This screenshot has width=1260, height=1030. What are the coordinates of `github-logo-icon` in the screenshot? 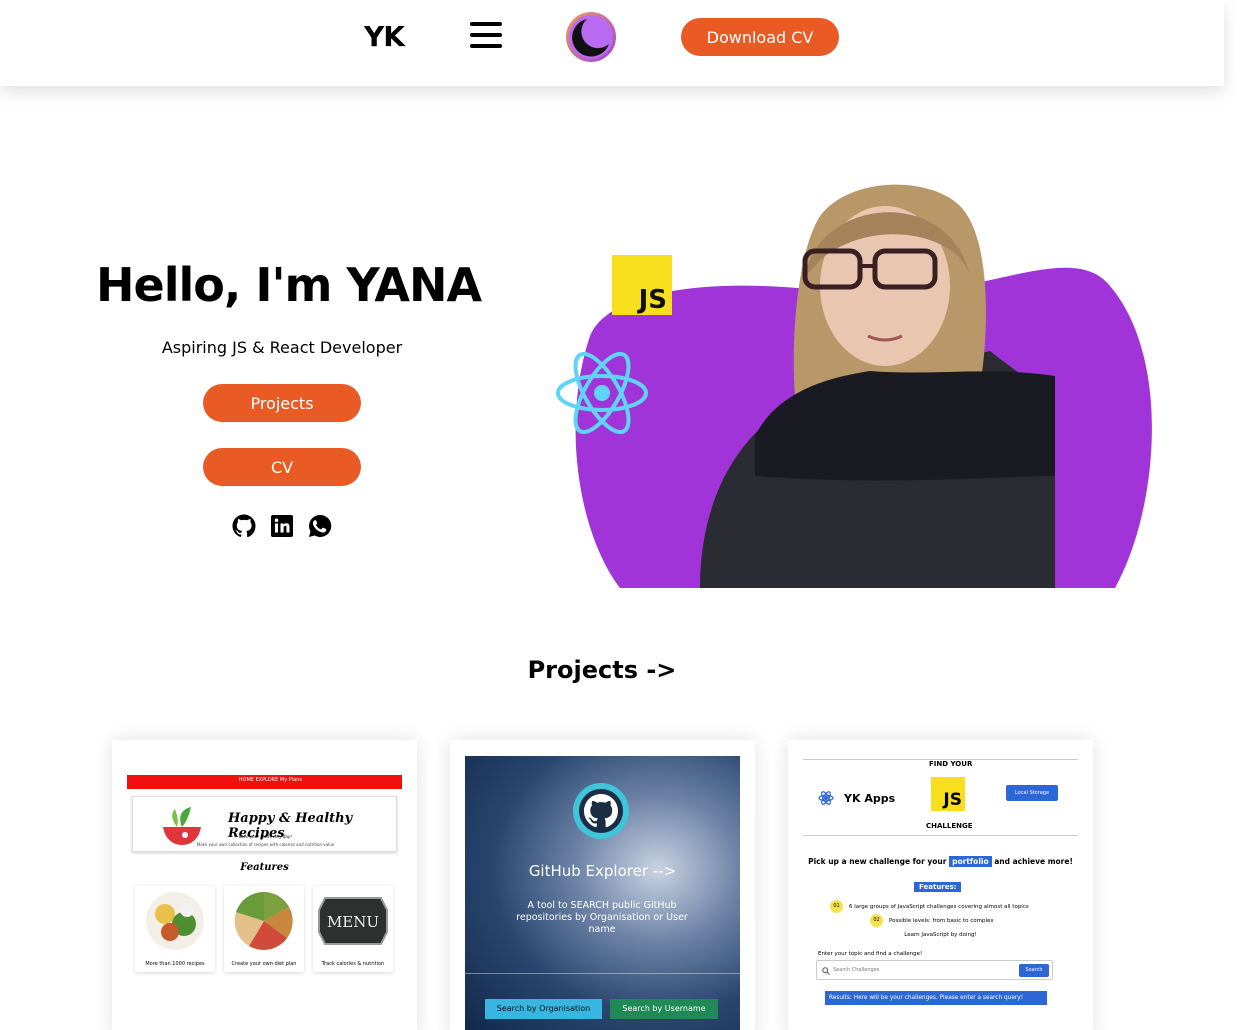 It's located at (601, 811).